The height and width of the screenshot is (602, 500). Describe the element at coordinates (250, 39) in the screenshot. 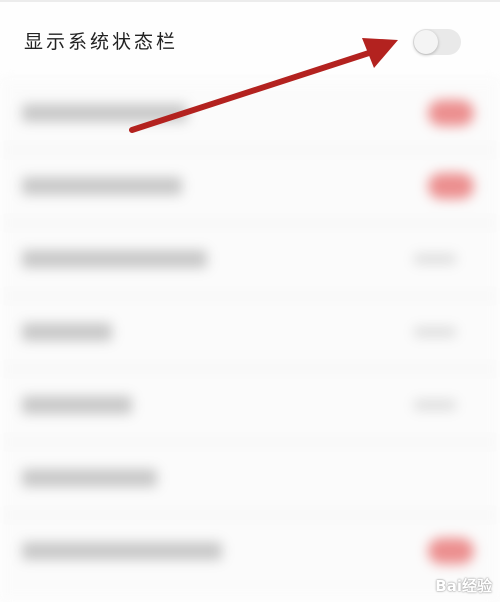

I see `status-bar-setting-row: 显示系统状态栏` at that location.